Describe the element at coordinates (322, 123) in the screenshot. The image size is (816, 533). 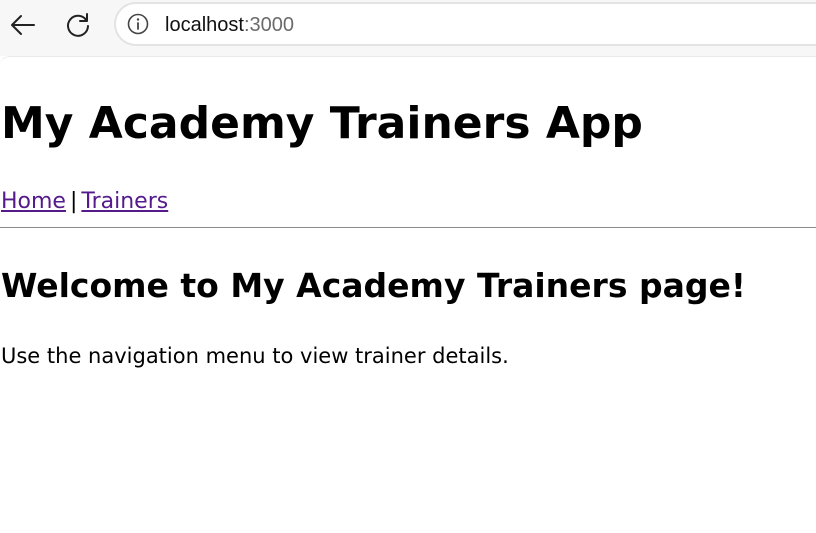
I see `app-title: My Academy Trainers App` at that location.